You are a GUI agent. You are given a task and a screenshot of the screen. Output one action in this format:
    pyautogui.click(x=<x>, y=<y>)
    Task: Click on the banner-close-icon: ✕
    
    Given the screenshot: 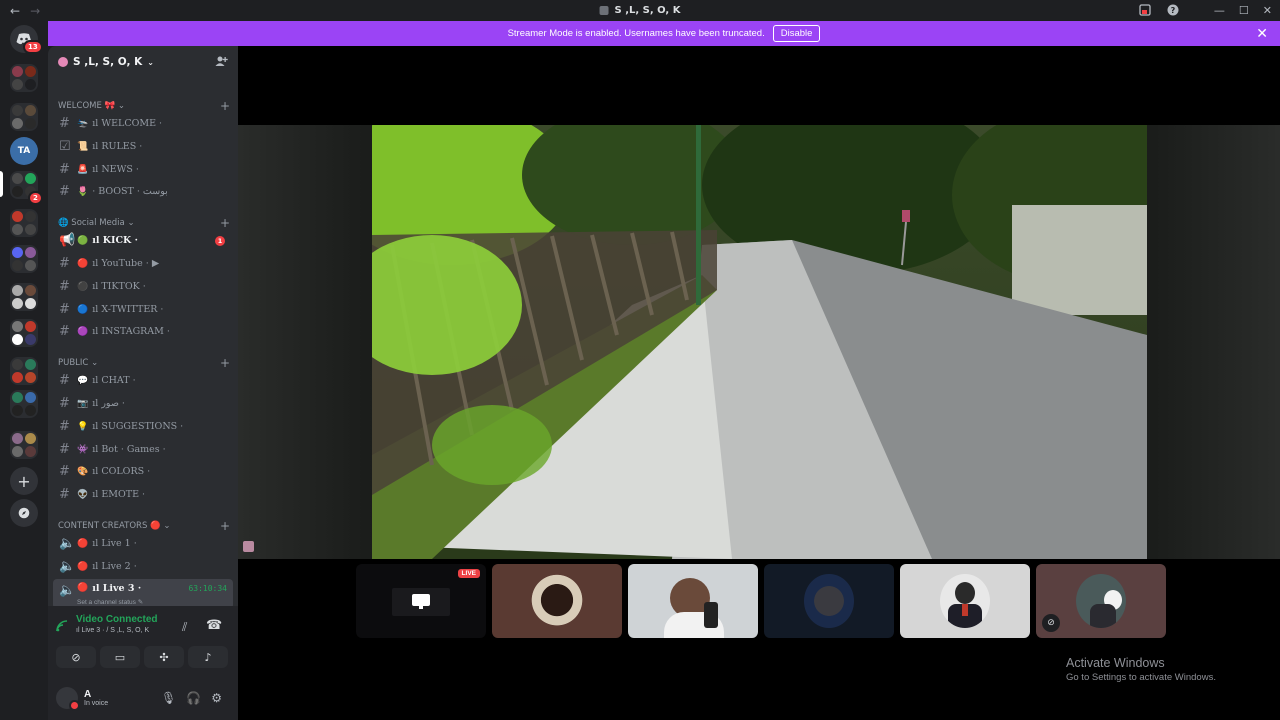 What is the action you would take?
    pyautogui.click(x=1262, y=33)
    